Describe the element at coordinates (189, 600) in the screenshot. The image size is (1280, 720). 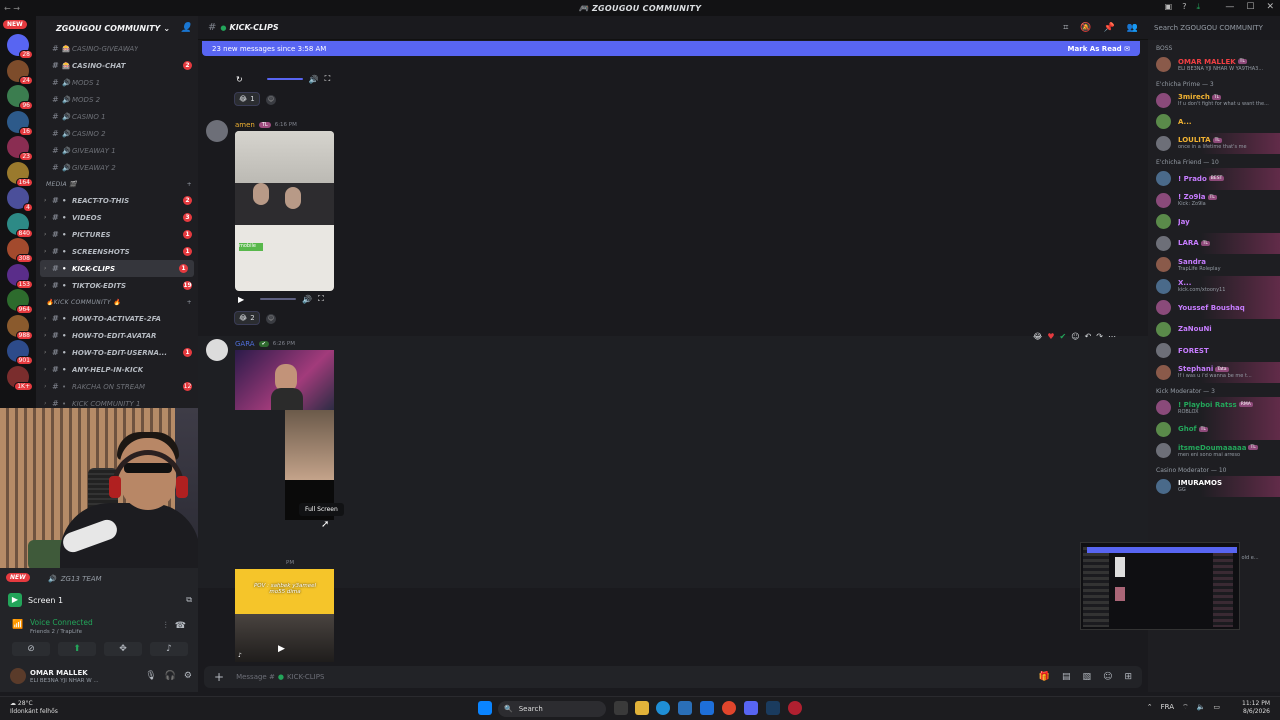
I see `popout-icon: ⧉` at that location.